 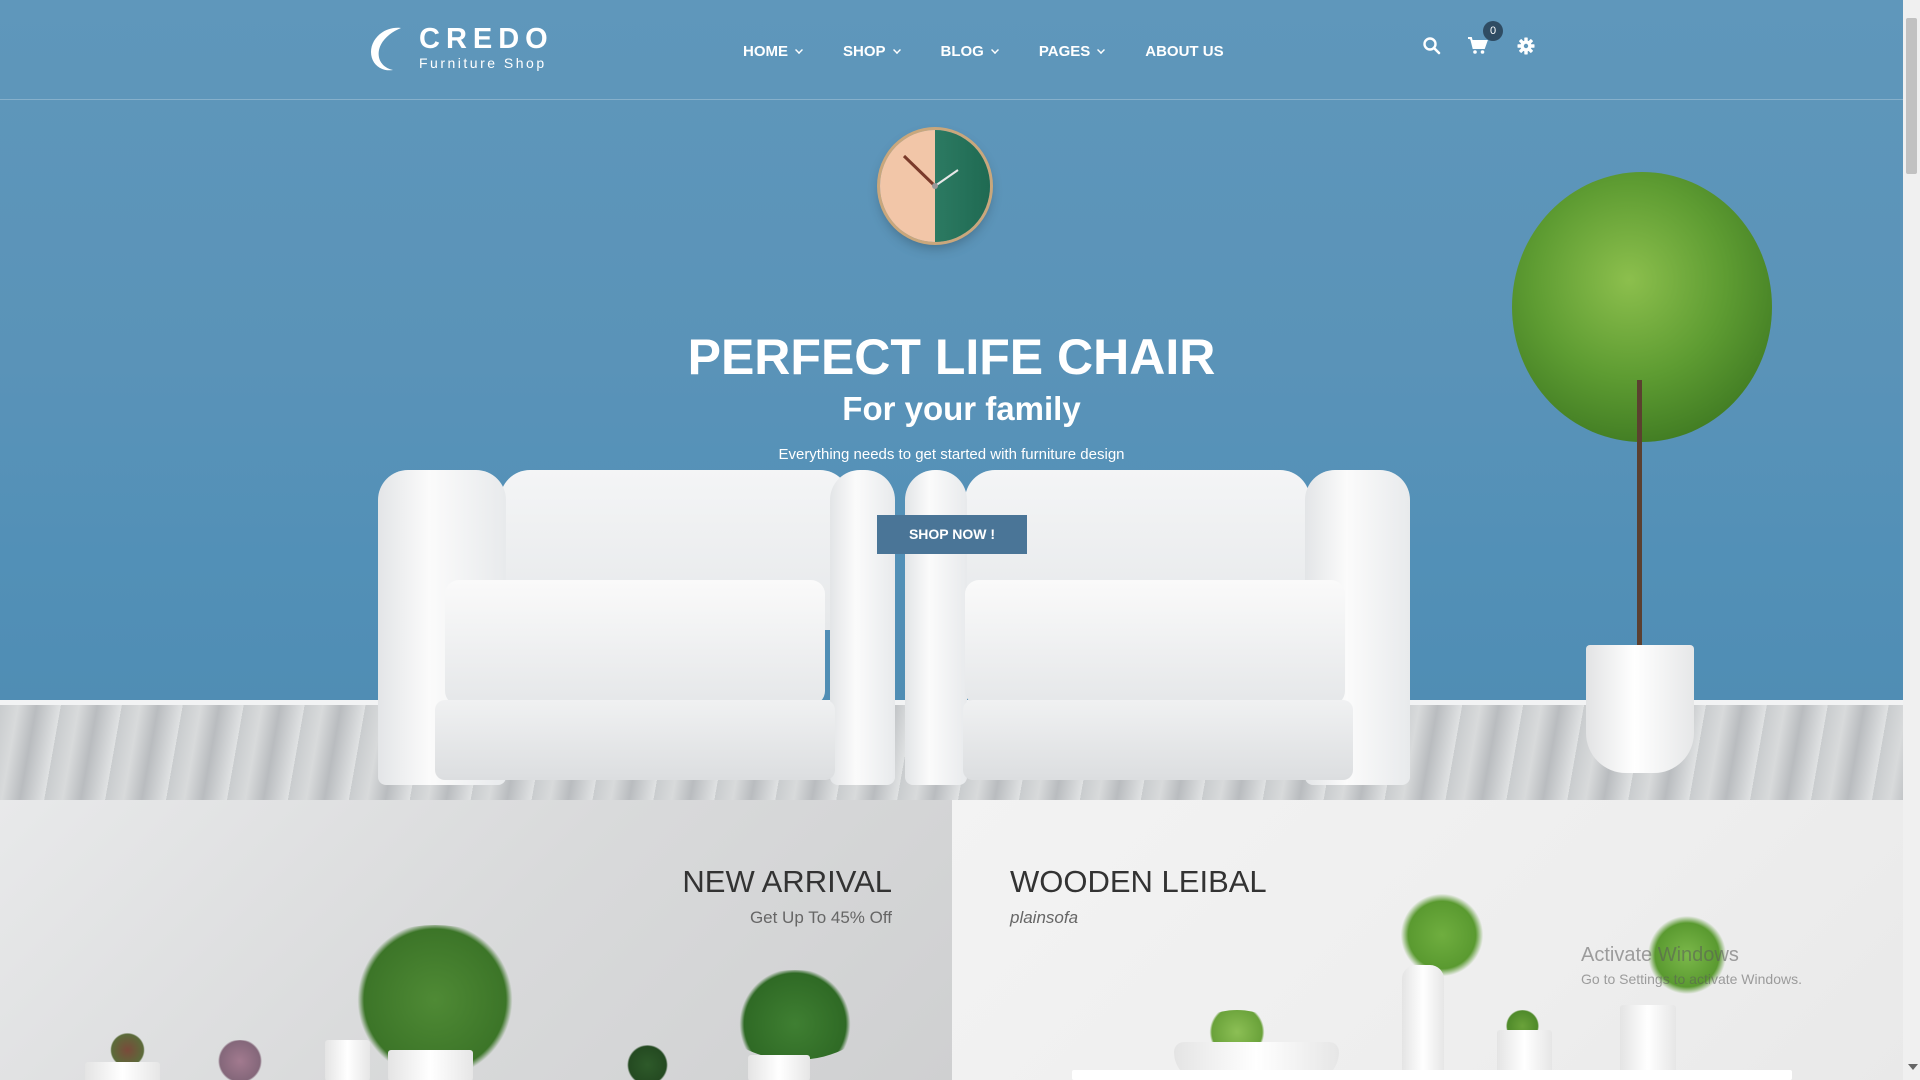 I want to click on cart-icon, so click(x=1478, y=46).